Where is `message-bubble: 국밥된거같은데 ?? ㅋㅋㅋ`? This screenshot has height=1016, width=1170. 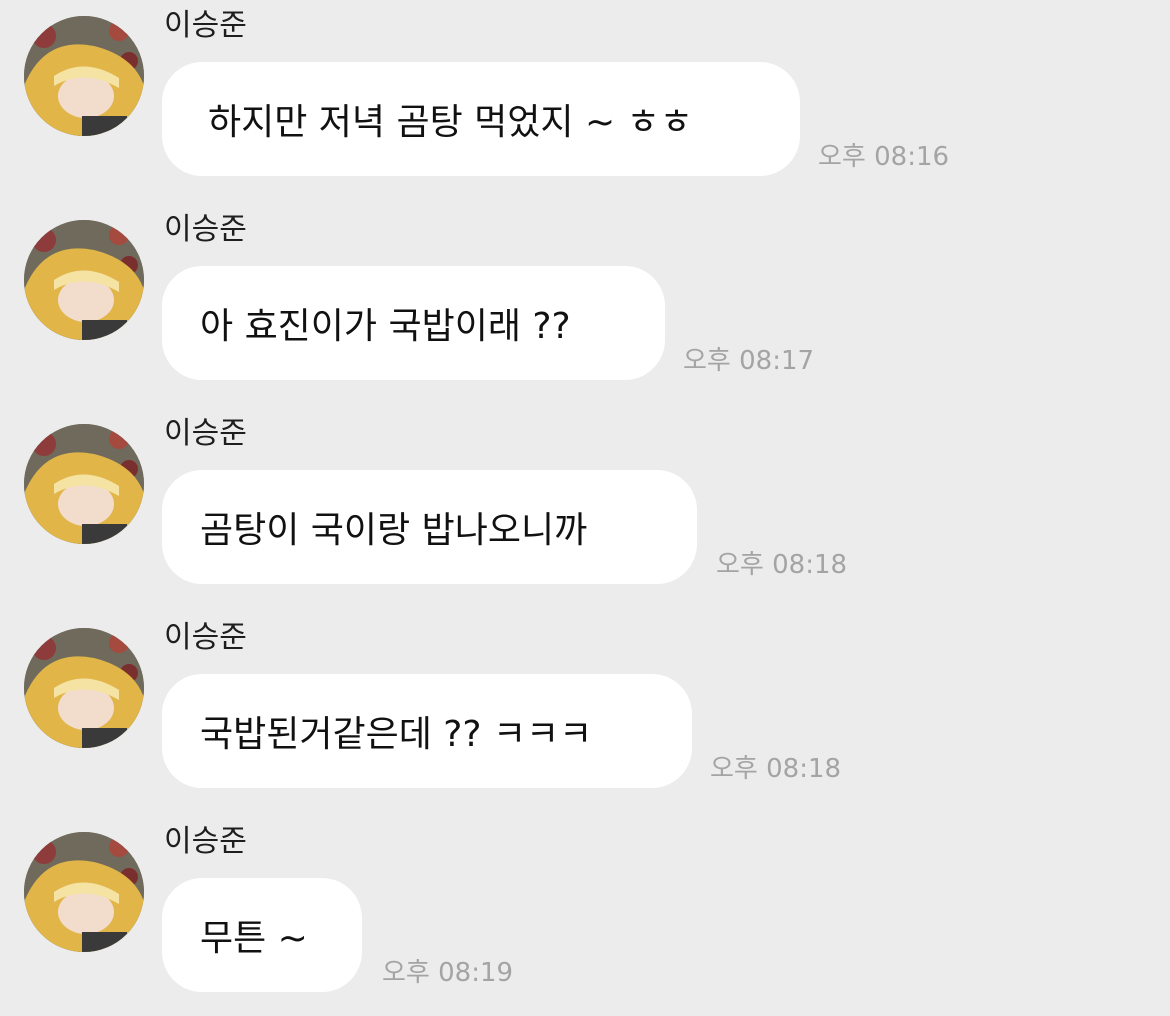 message-bubble: 국밥된거같은데 ?? ㅋㅋㅋ is located at coordinates (427, 731).